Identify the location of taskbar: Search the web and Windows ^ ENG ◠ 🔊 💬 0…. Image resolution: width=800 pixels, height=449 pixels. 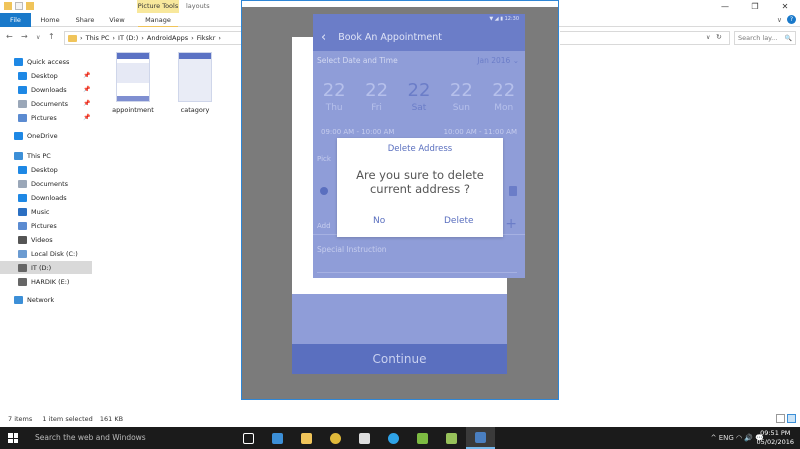
(400, 438).